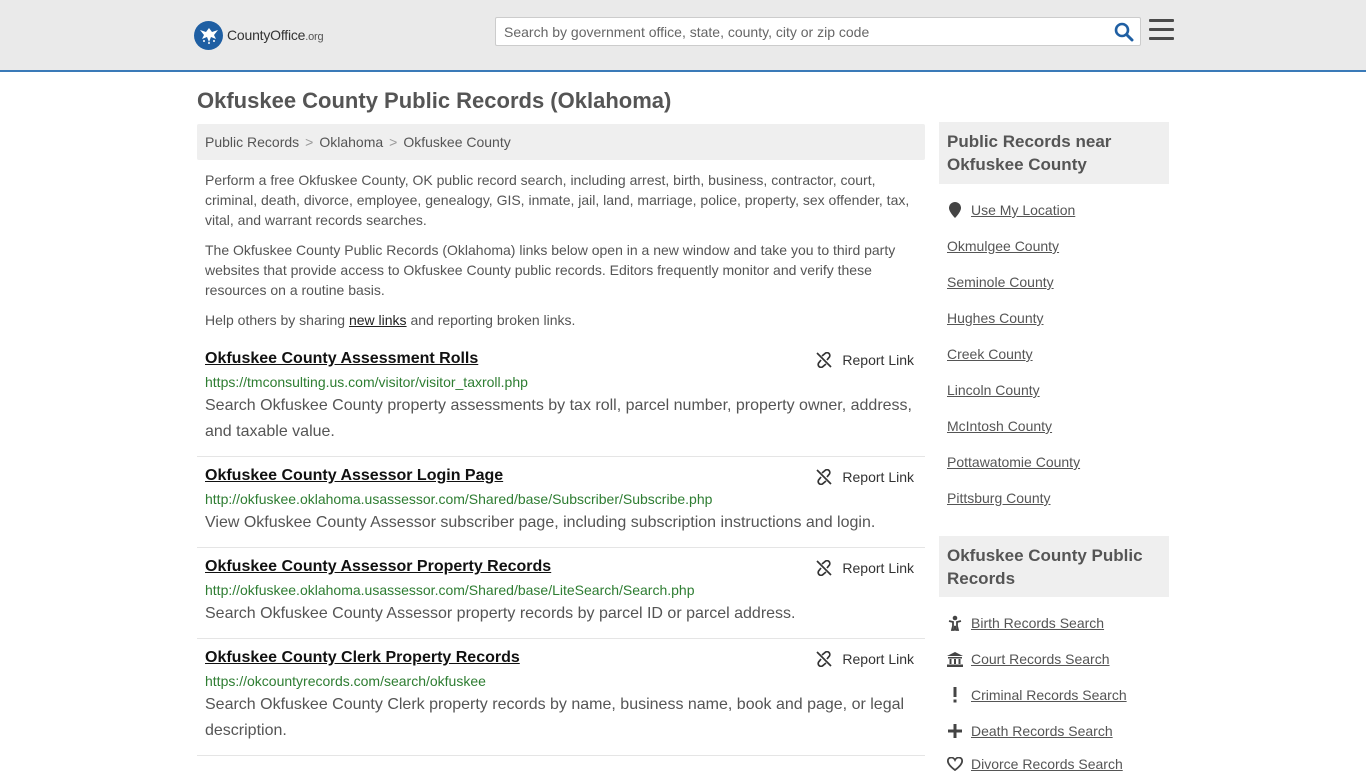 The image size is (1366, 772). I want to click on cross-icon, so click(955, 731).